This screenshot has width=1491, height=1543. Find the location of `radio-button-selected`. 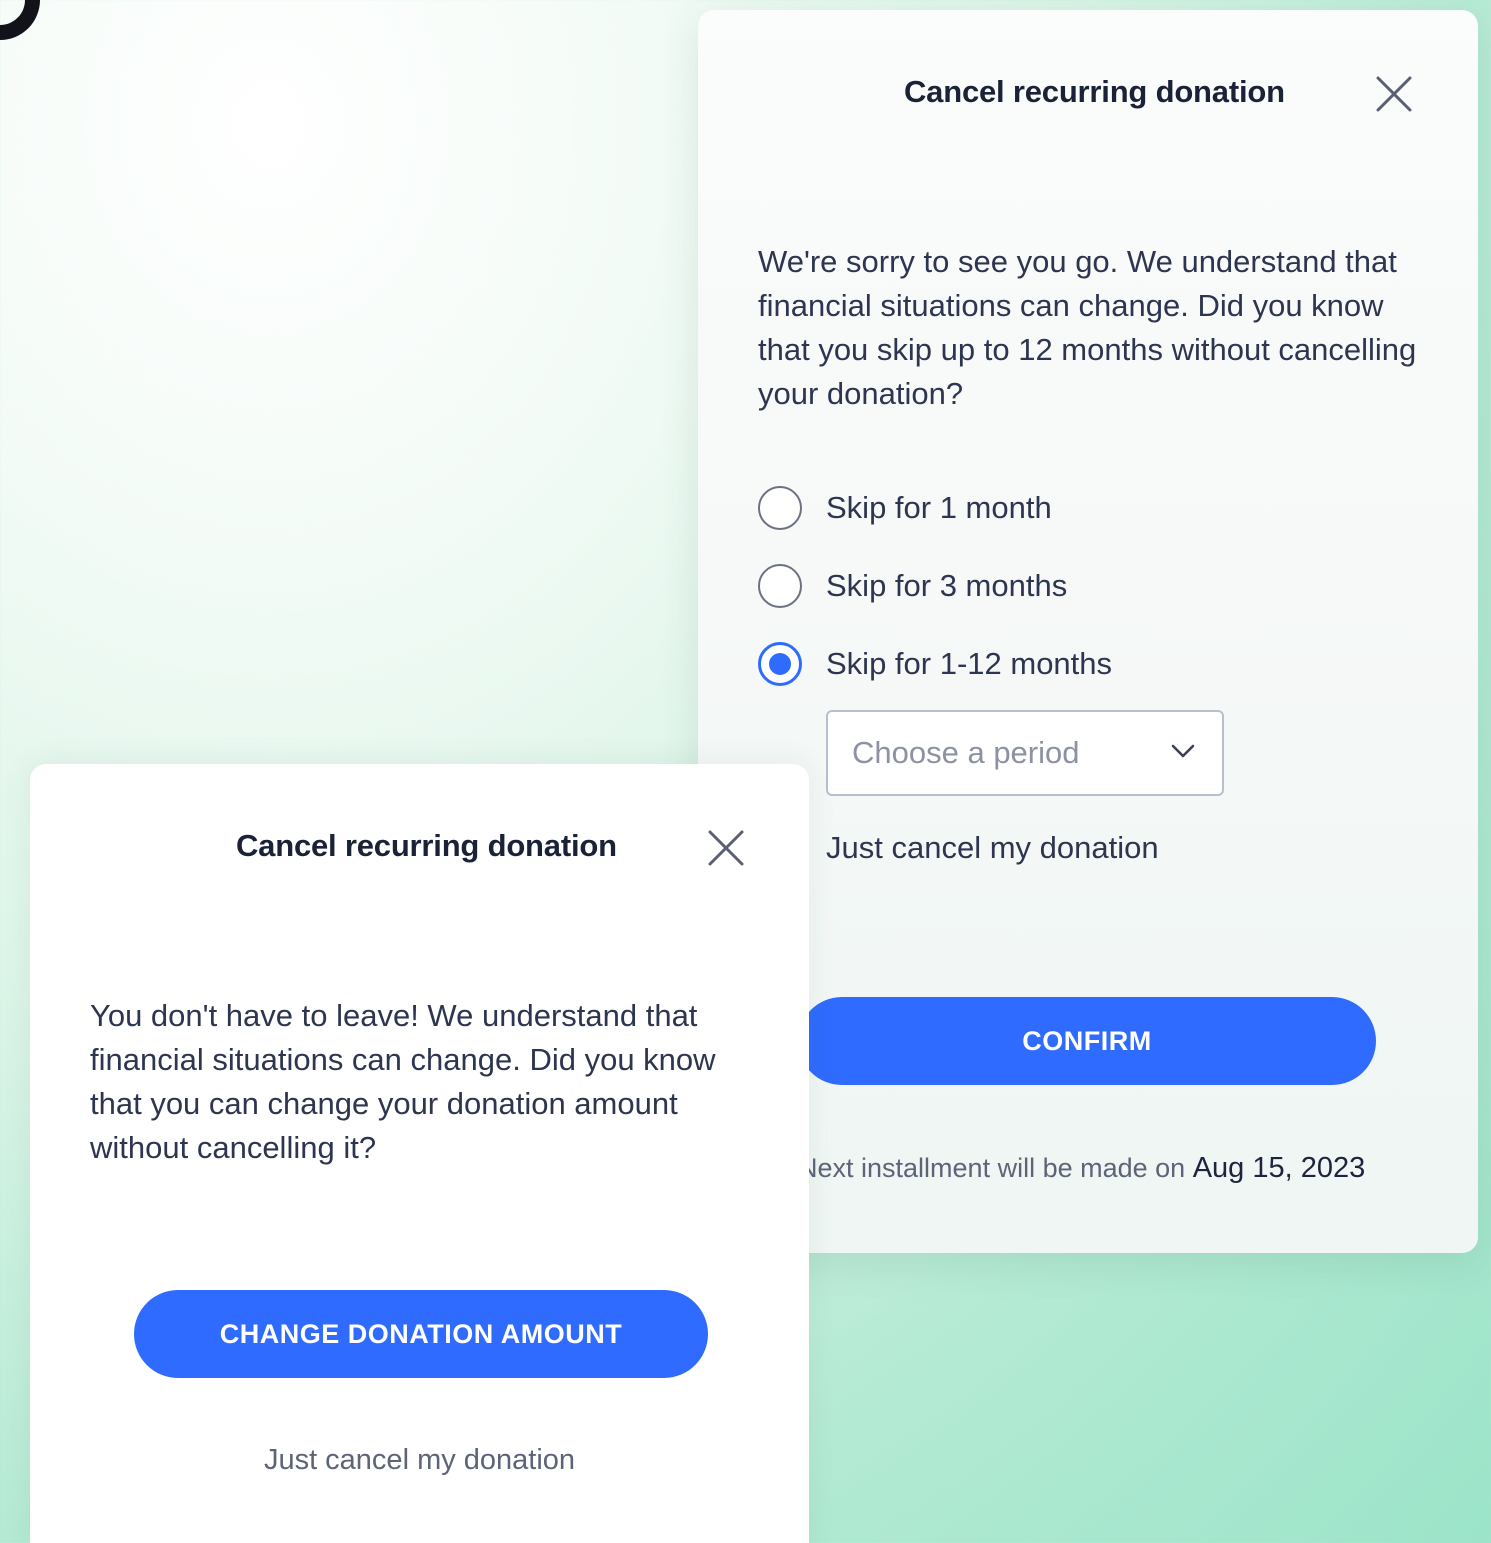

radio-button-selected is located at coordinates (780, 664).